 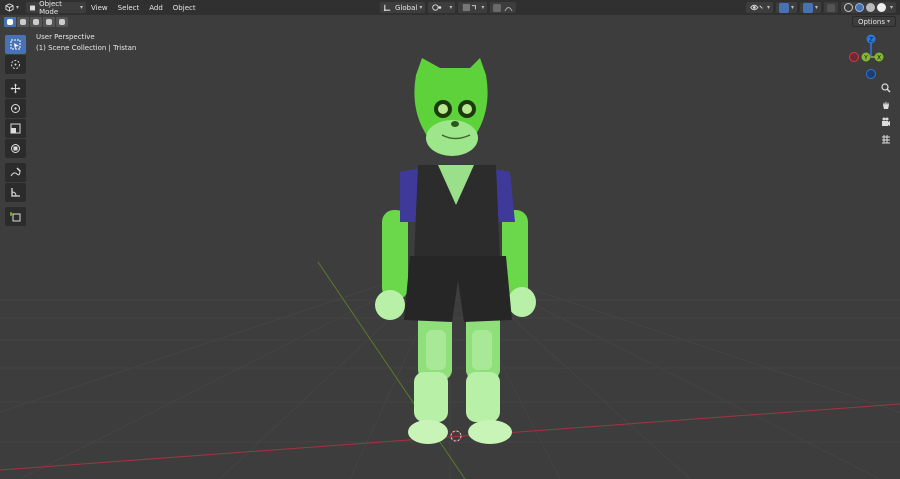 I want to click on gizmo-icon, so click(x=783, y=7).